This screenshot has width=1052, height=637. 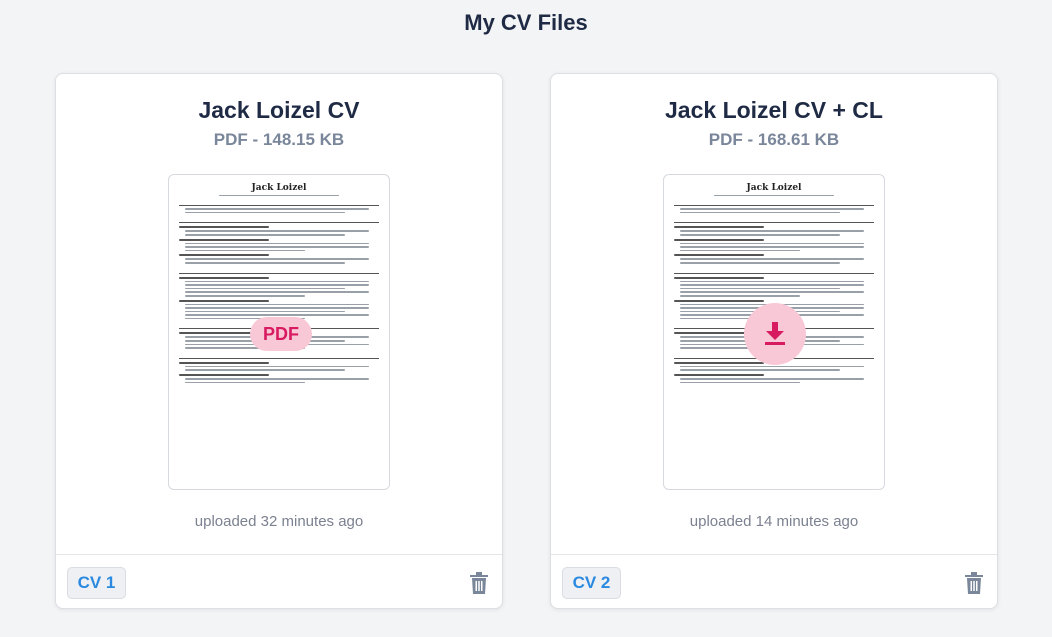 What do you see at coordinates (774, 139) in the screenshot?
I see `file-meta: PDF - 168.61 KB` at bounding box center [774, 139].